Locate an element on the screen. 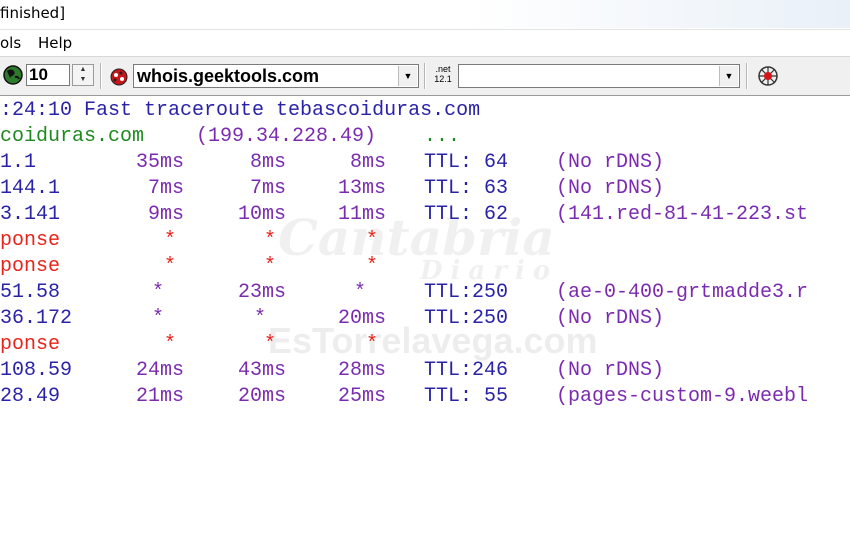 The height and width of the screenshot is (560, 850). target-ip: (199.34.228.49) is located at coordinates (286, 136).